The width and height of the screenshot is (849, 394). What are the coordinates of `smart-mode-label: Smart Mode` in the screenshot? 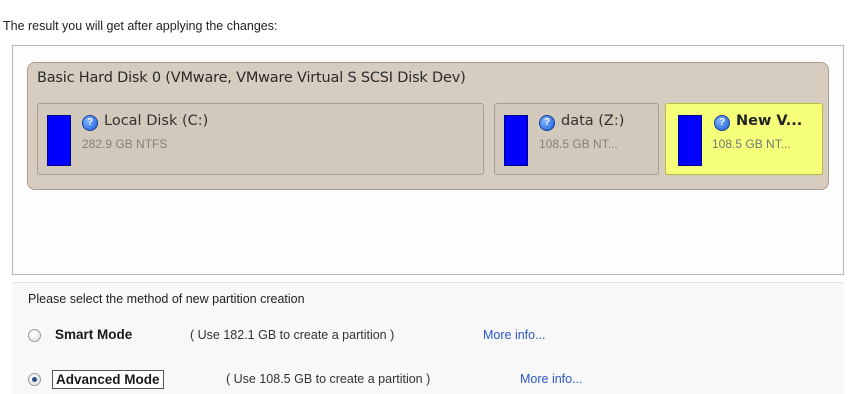 It's located at (93, 334).